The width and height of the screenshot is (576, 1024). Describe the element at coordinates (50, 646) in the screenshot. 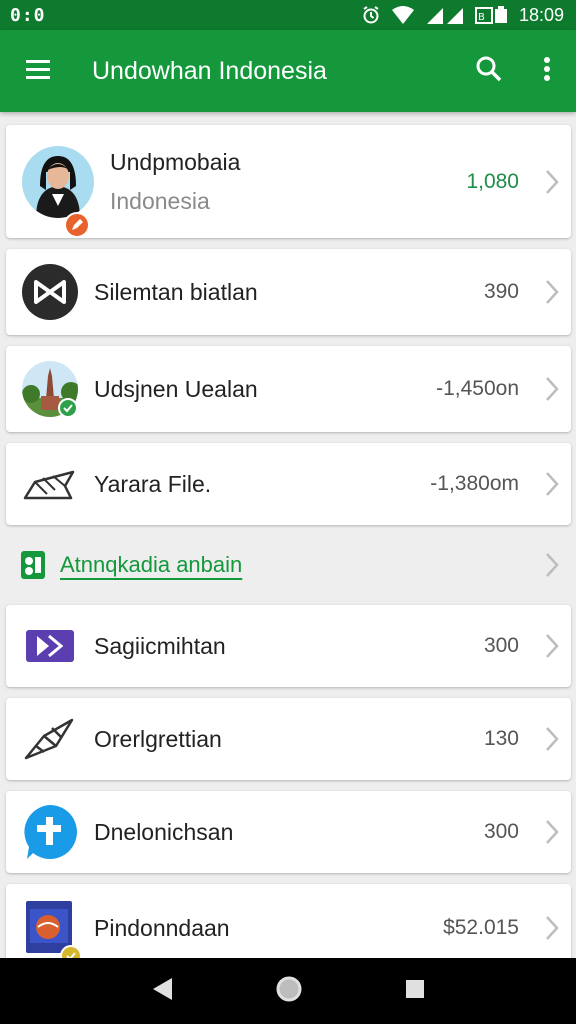

I see `play-forward-icon` at that location.